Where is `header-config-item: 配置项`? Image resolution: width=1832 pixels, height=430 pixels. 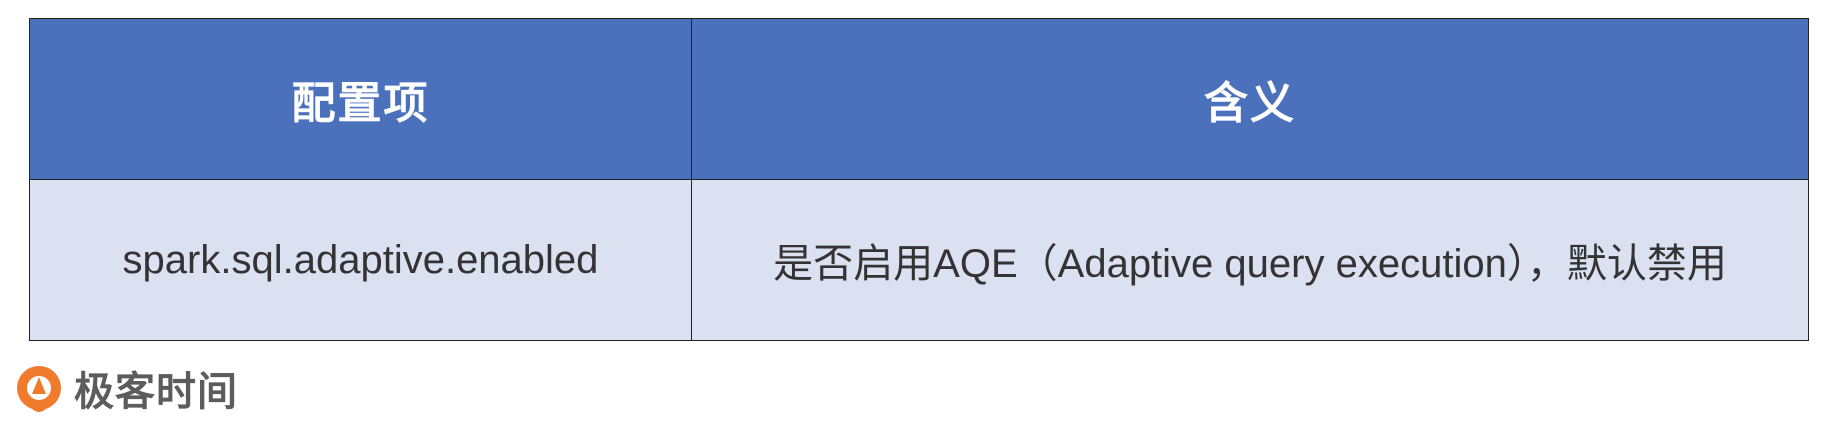 header-config-item: 配置项 is located at coordinates (360, 99).